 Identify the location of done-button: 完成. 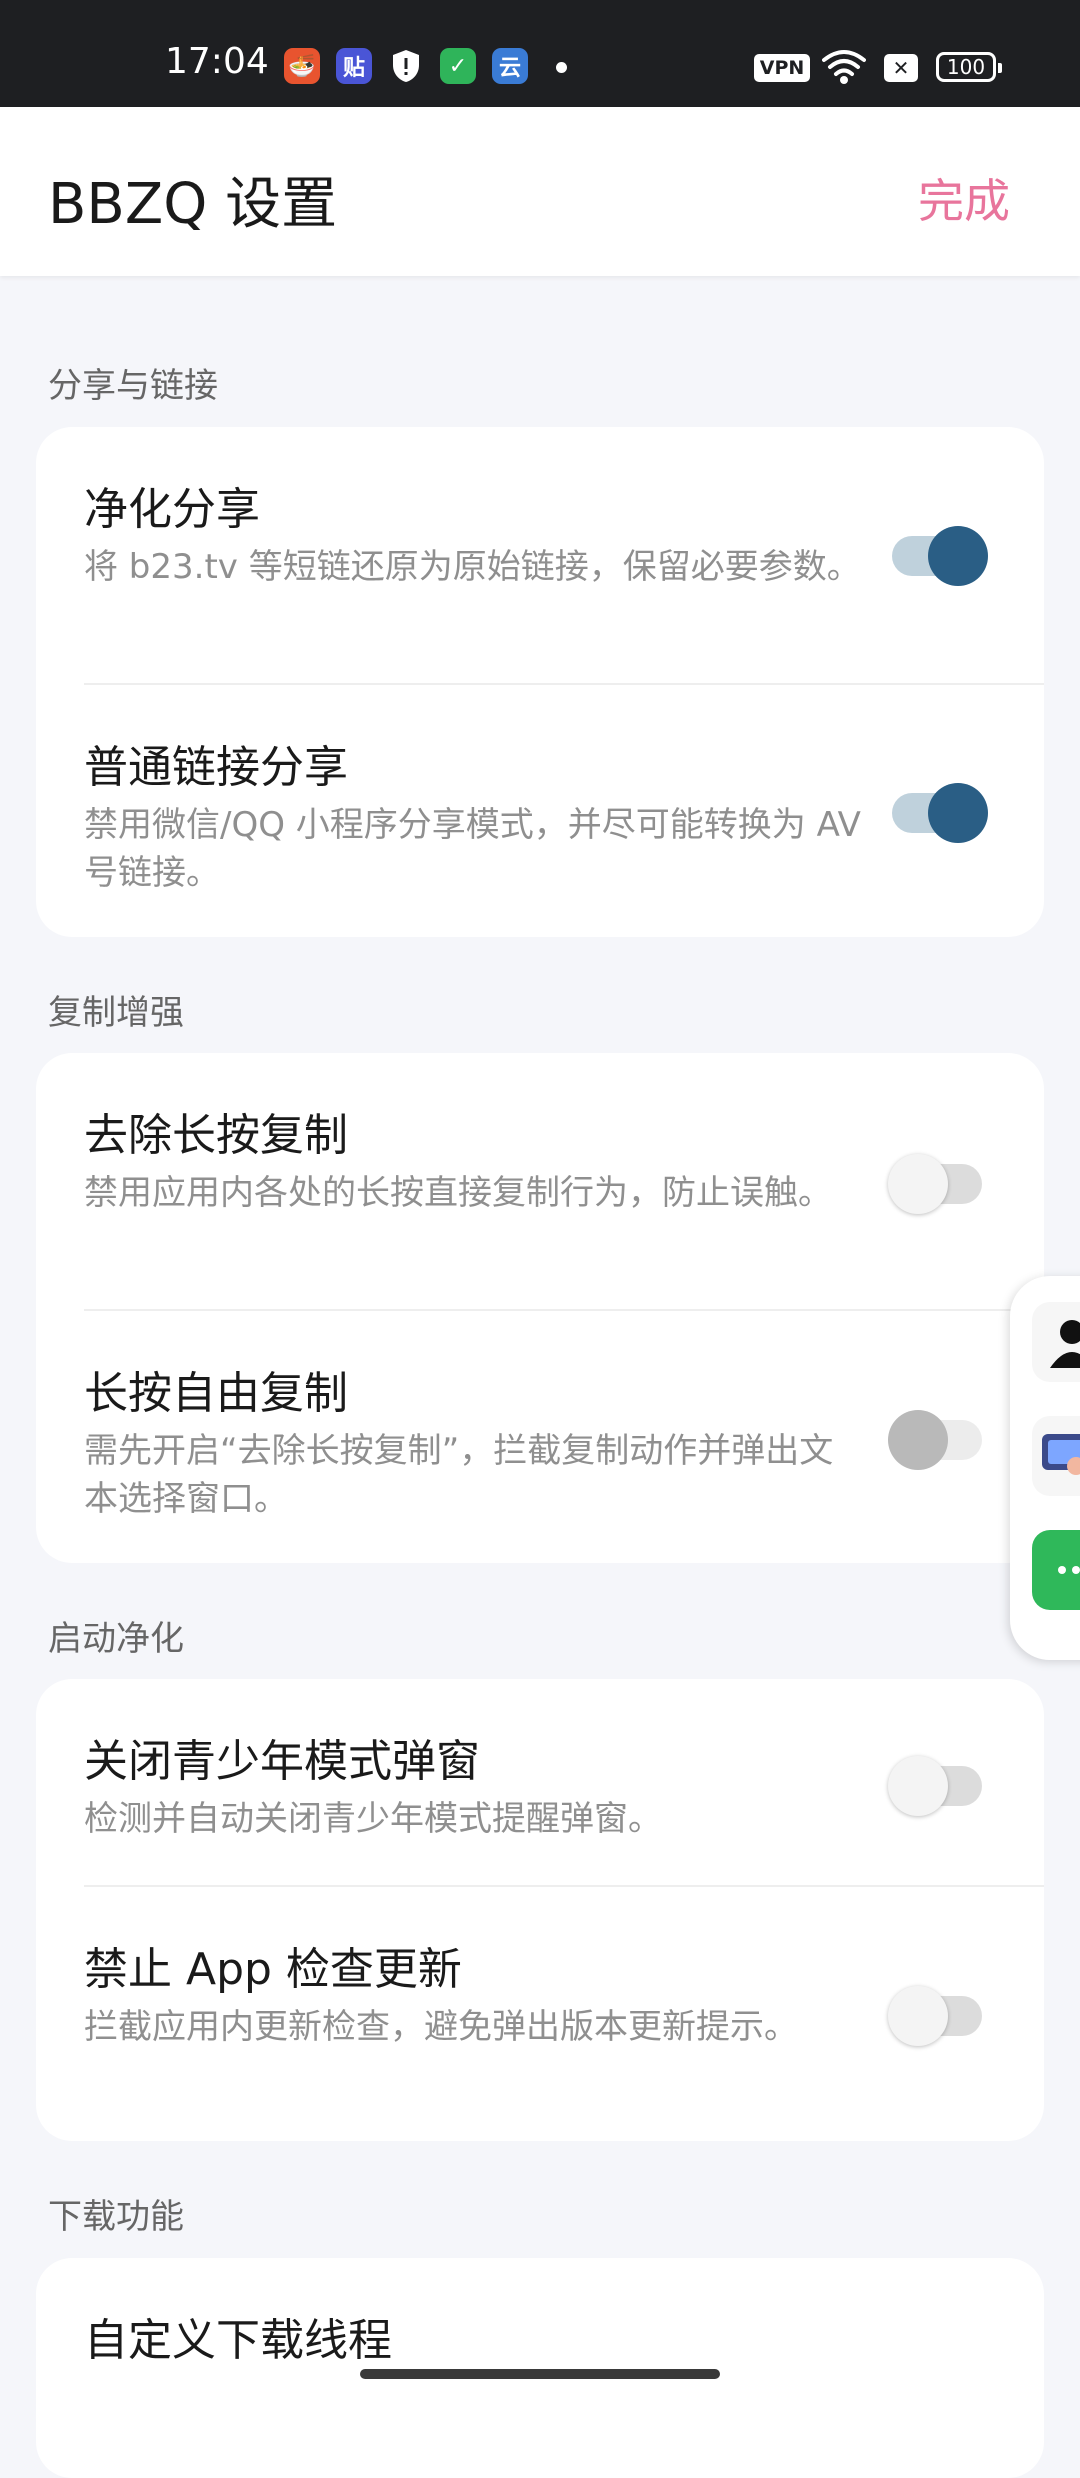
(964, 198).